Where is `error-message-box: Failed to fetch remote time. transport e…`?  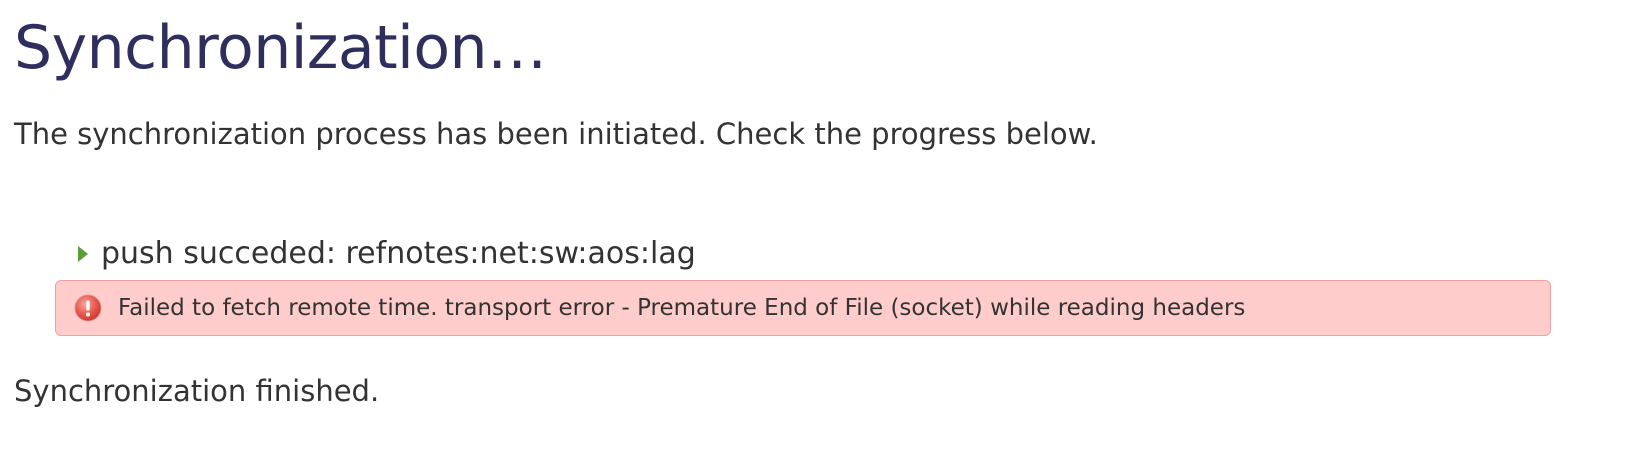
error-message-box: Failed to fetch remote time. transport e… is located at coordinates (803, 308).